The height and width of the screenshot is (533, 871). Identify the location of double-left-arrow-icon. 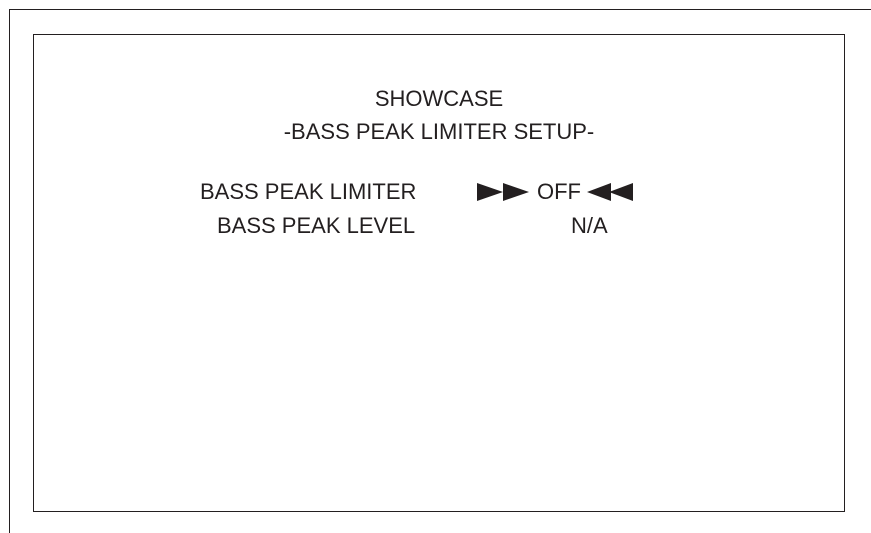
(610, 192).